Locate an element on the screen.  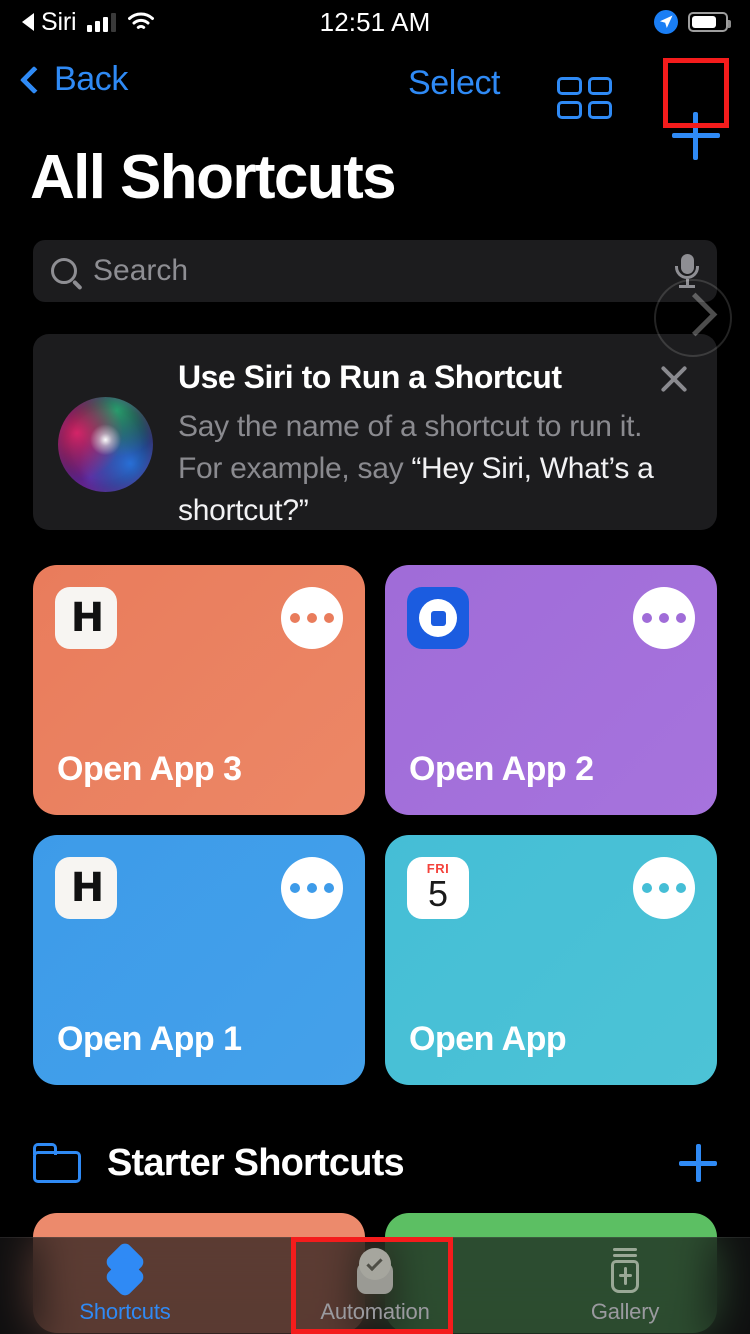
battery-icon is located at coordinates (709, 22).